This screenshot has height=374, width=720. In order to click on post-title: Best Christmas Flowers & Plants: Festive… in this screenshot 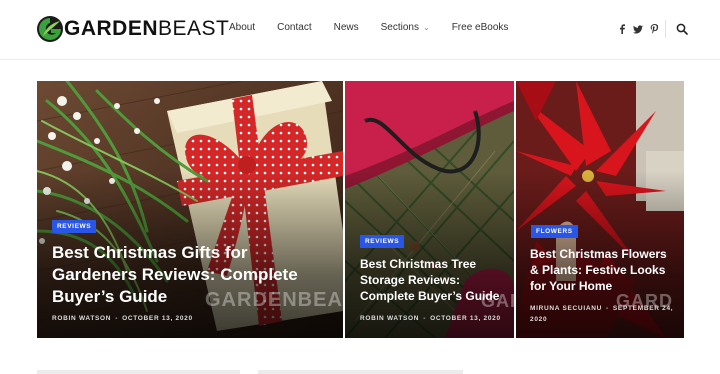, I will do `click(604, 270)`.